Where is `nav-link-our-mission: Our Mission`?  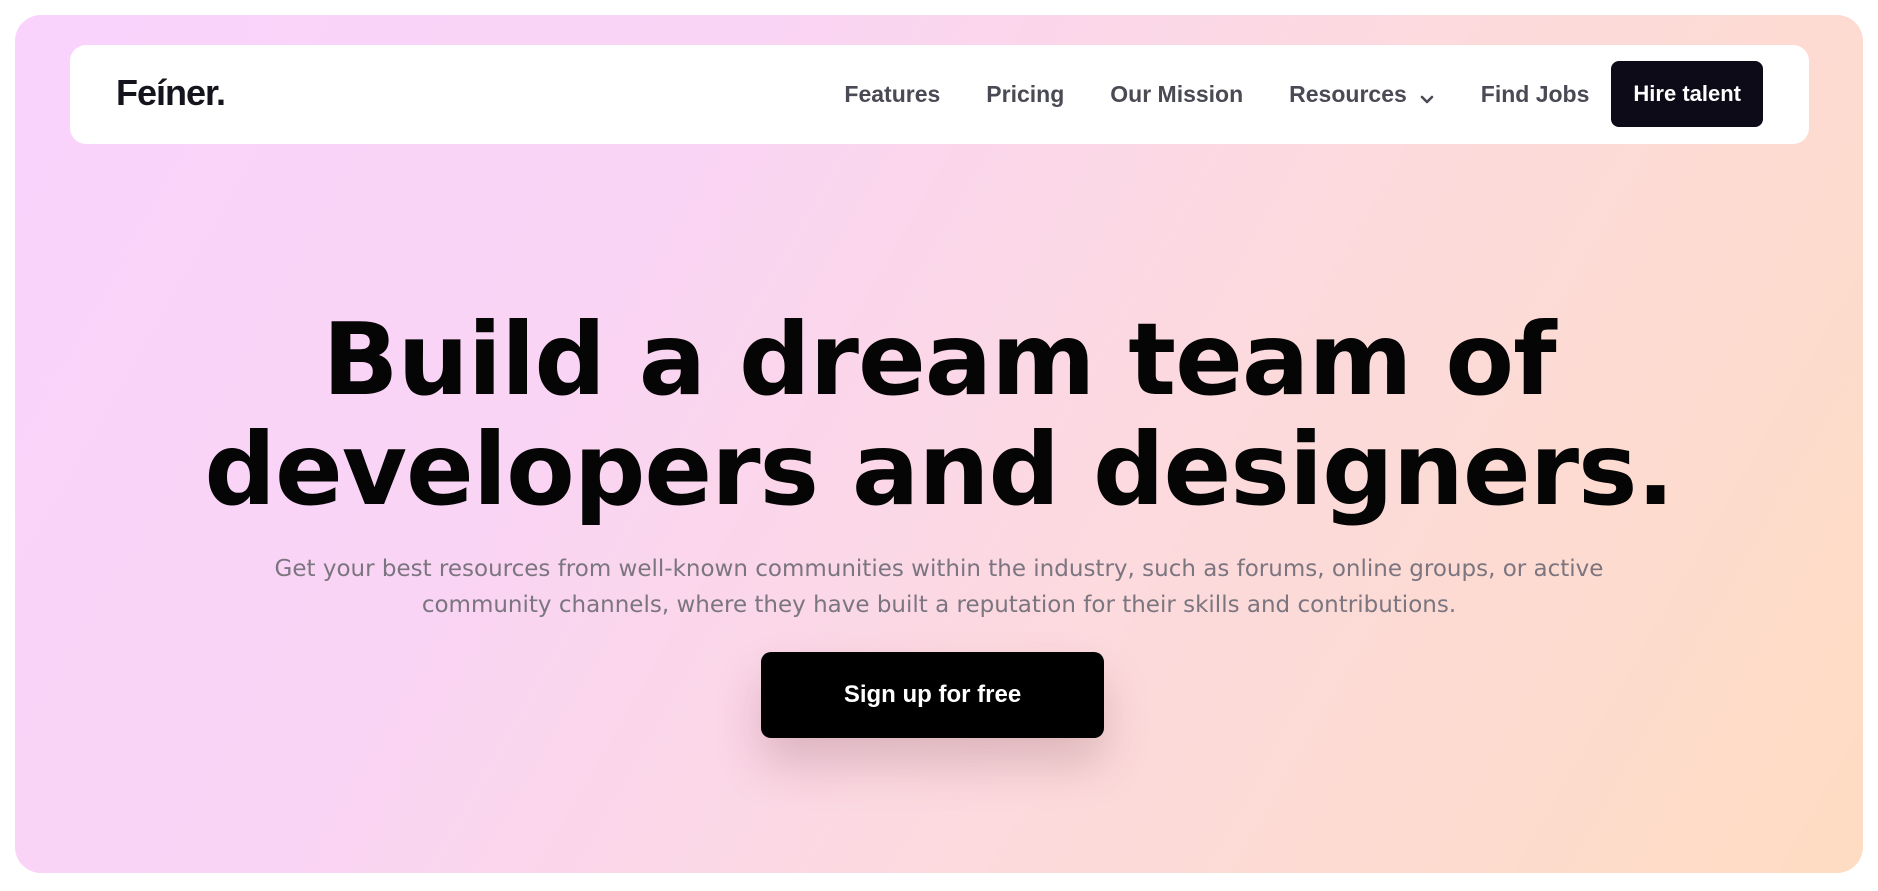
nav-link-our-mission: Our Mission is located at coordinates (1176, 94).